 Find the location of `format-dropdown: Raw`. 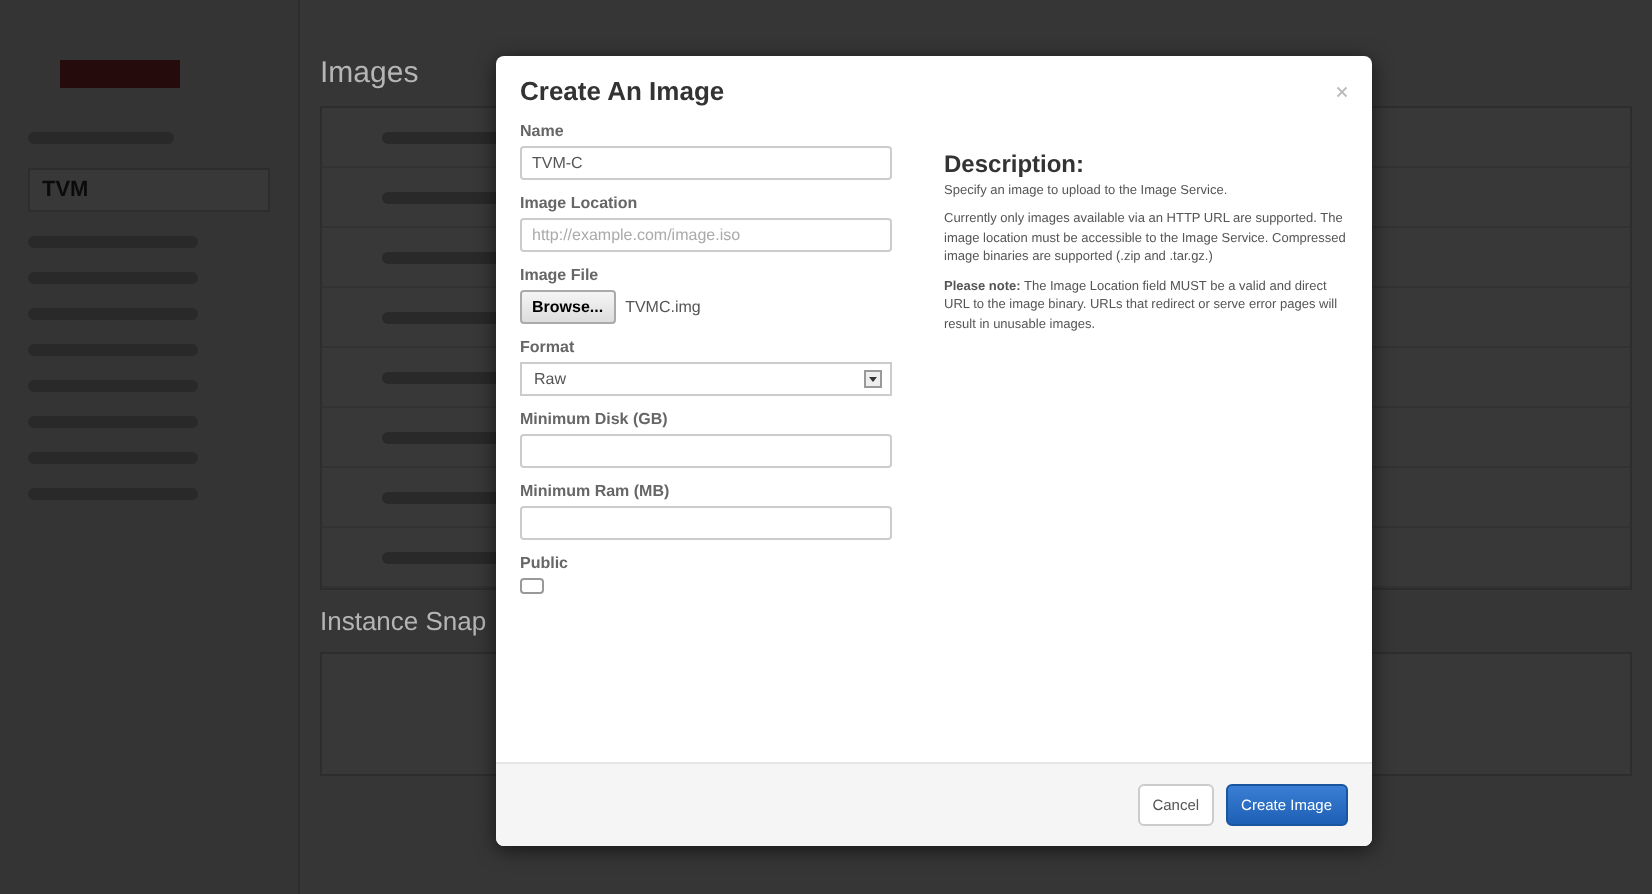

format-dropdown: Raw is located at coordinates (706, 379).